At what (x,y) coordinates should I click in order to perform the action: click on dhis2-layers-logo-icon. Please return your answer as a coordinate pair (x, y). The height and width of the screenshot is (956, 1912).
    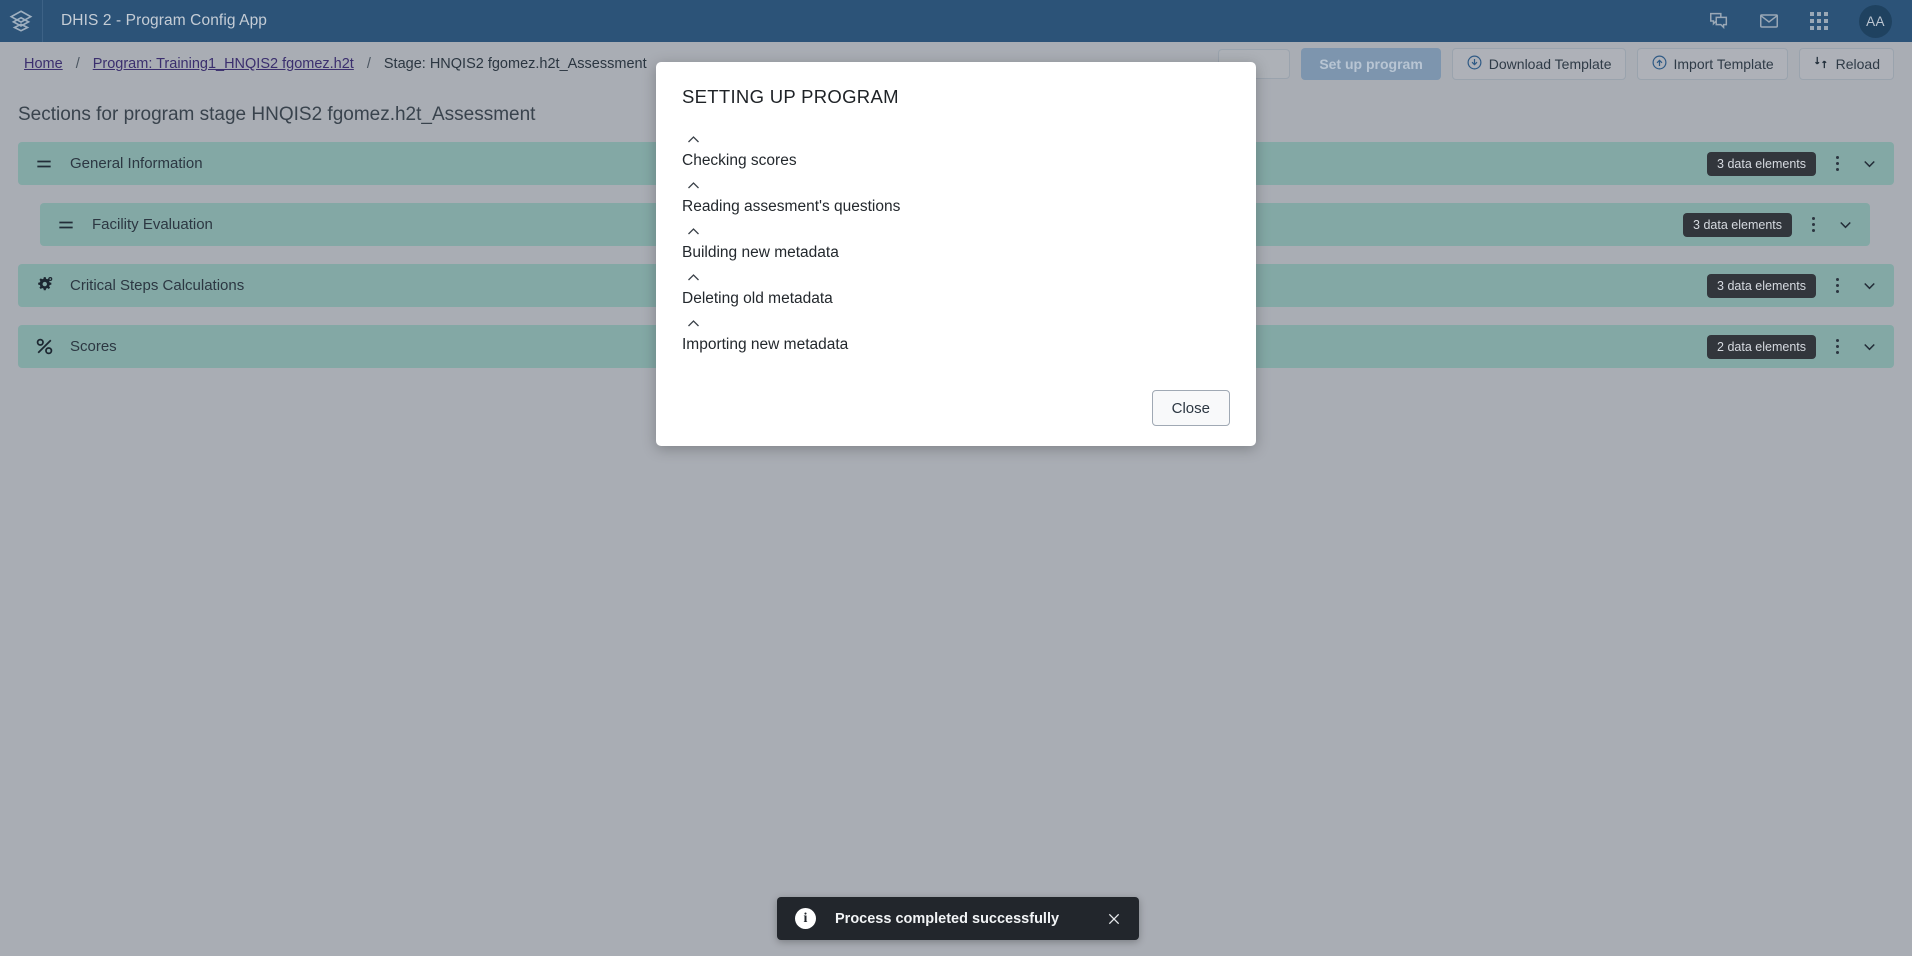
    Looking at the image, I should click on (21, 21).